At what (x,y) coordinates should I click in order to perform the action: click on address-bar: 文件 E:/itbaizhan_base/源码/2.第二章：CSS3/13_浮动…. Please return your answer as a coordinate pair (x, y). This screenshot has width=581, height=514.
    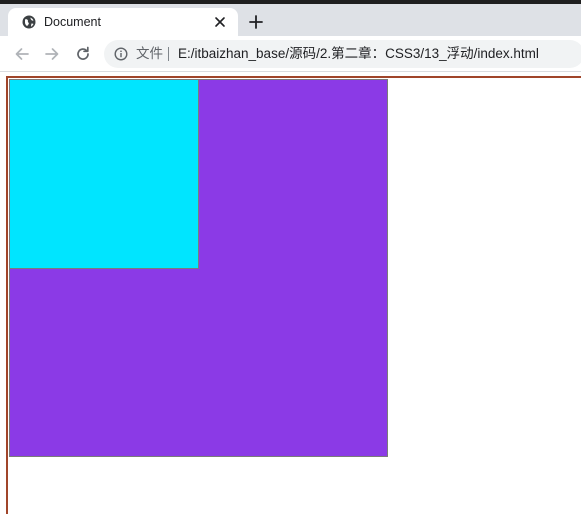
    Looking at the image, I should click on (342, 54).